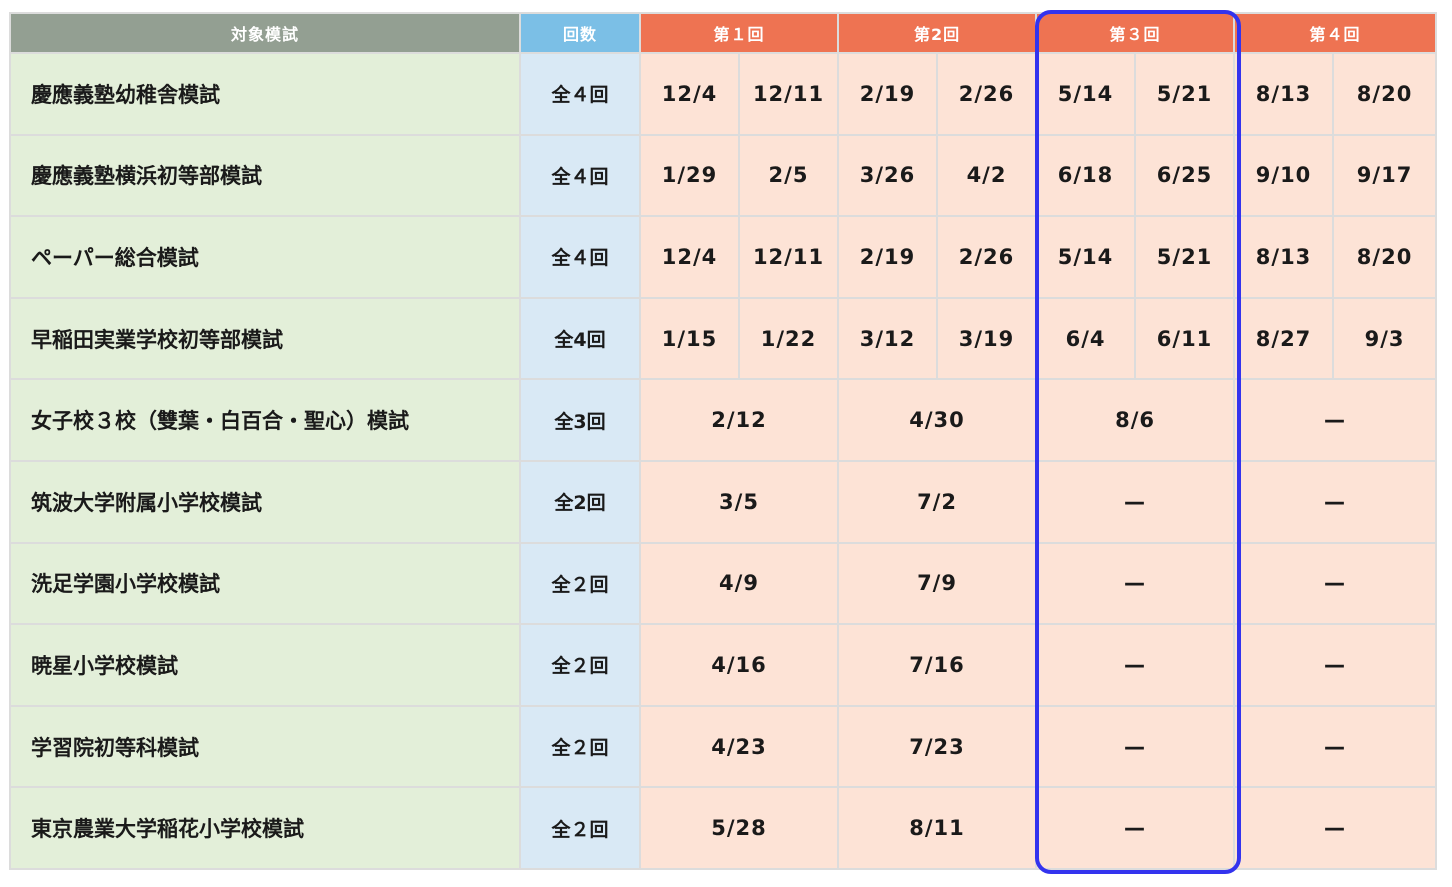  Describe the element at coordinates (580, 338) in the screenshot. I see `exam-count-cell: 全4回` at that location.